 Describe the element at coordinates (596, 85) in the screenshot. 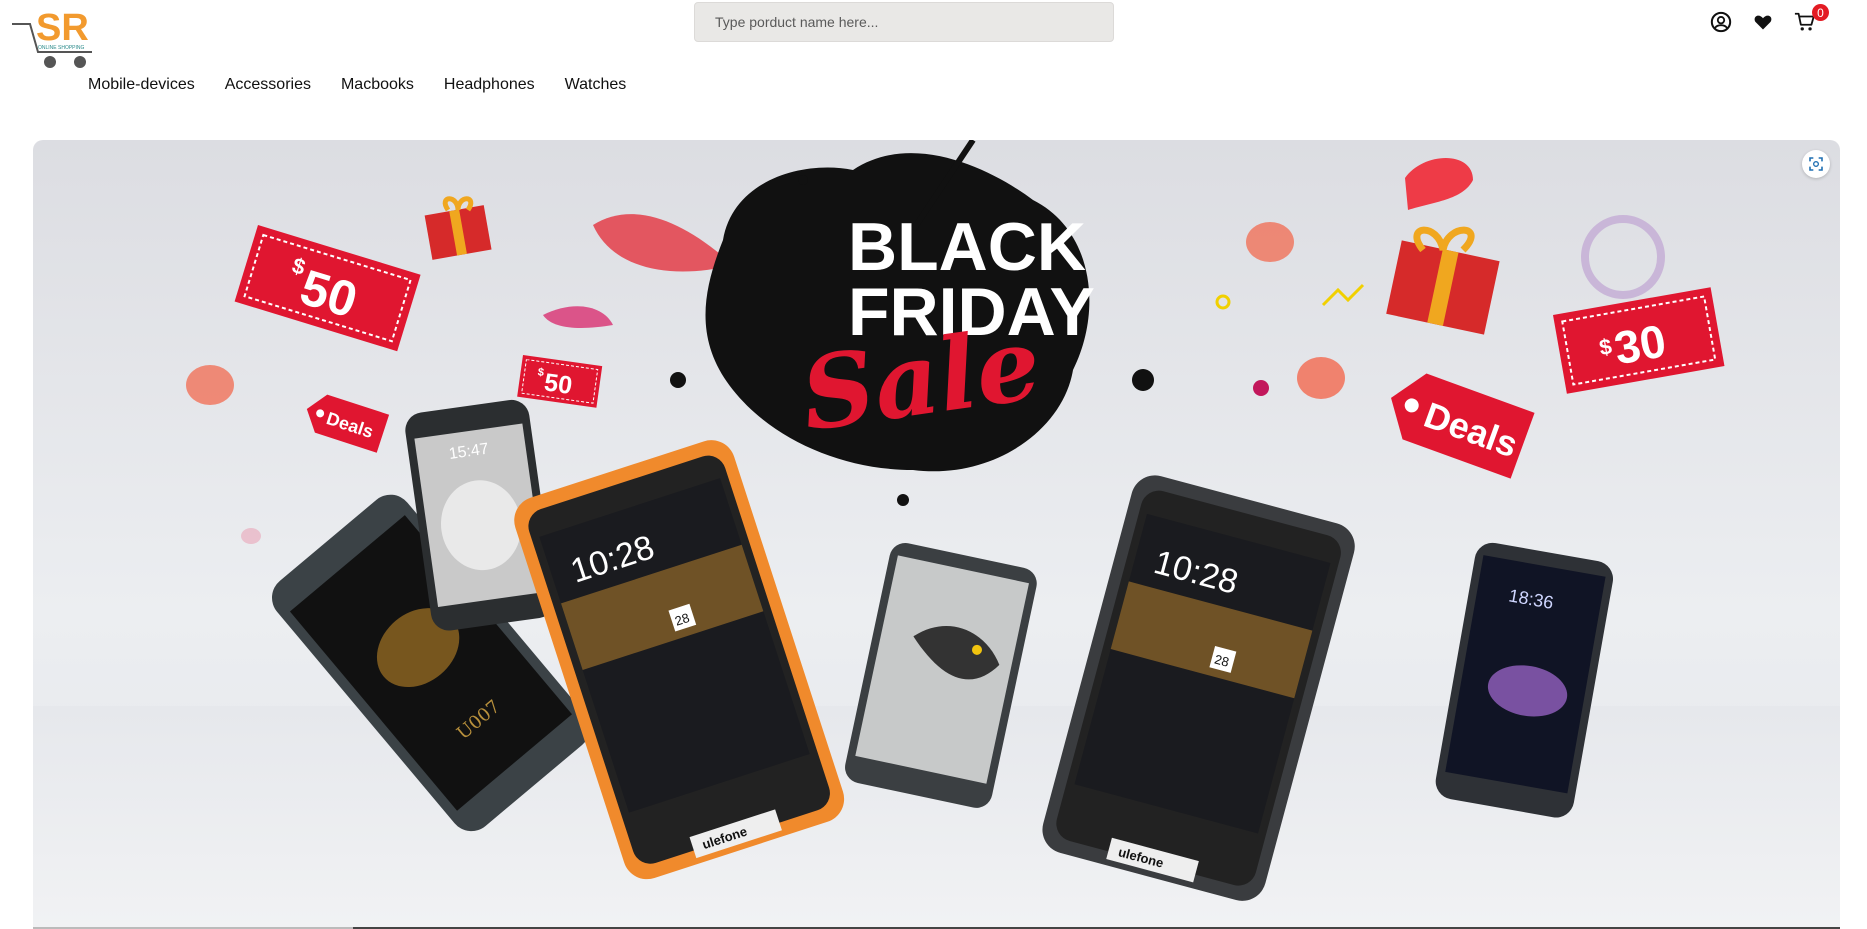

I see `nav-item-watches: Watches` at that location.